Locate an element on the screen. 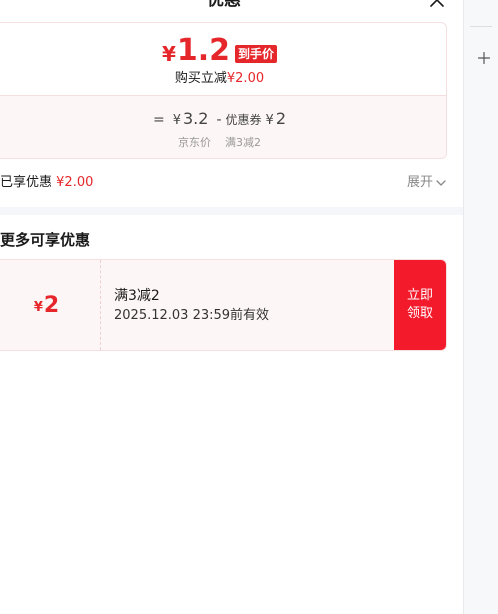 Image resolution: width=498 pixels, height=614 pixels. coupon-expiry: 2025.12.03 23:59前有效 is located at coordinates (192, 315).